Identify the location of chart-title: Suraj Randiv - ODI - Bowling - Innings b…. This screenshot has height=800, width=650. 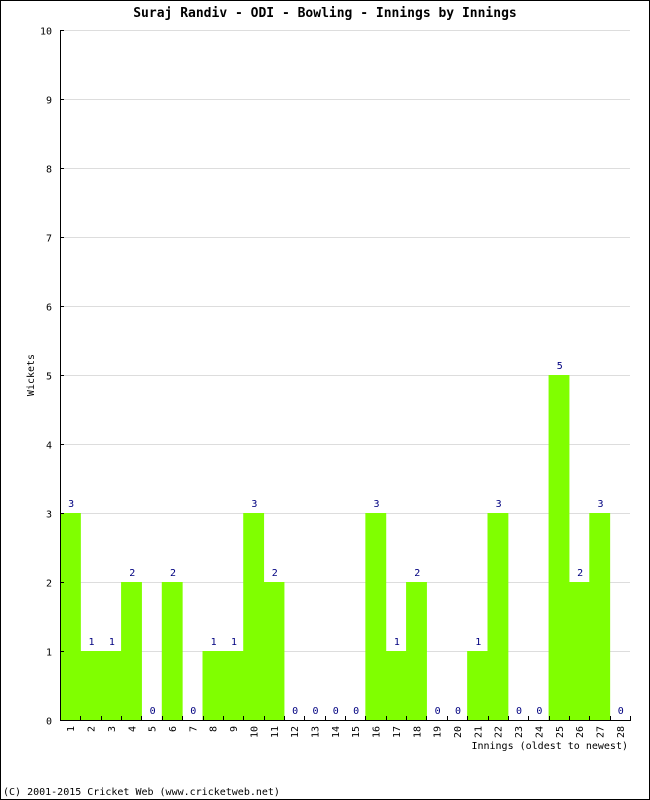
(325, 13).